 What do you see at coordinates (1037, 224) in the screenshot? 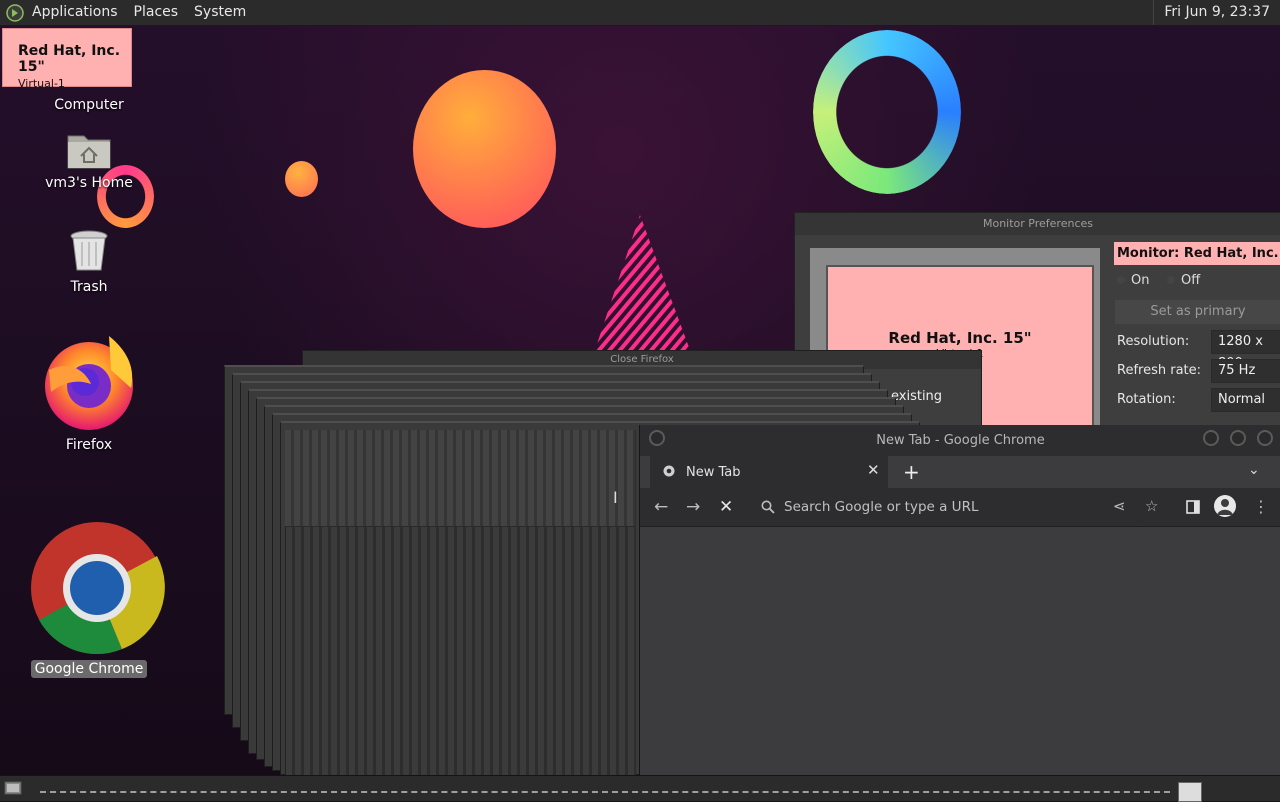
I see `window-title: Monitor Preferences` at bounding box center [1037, 224].